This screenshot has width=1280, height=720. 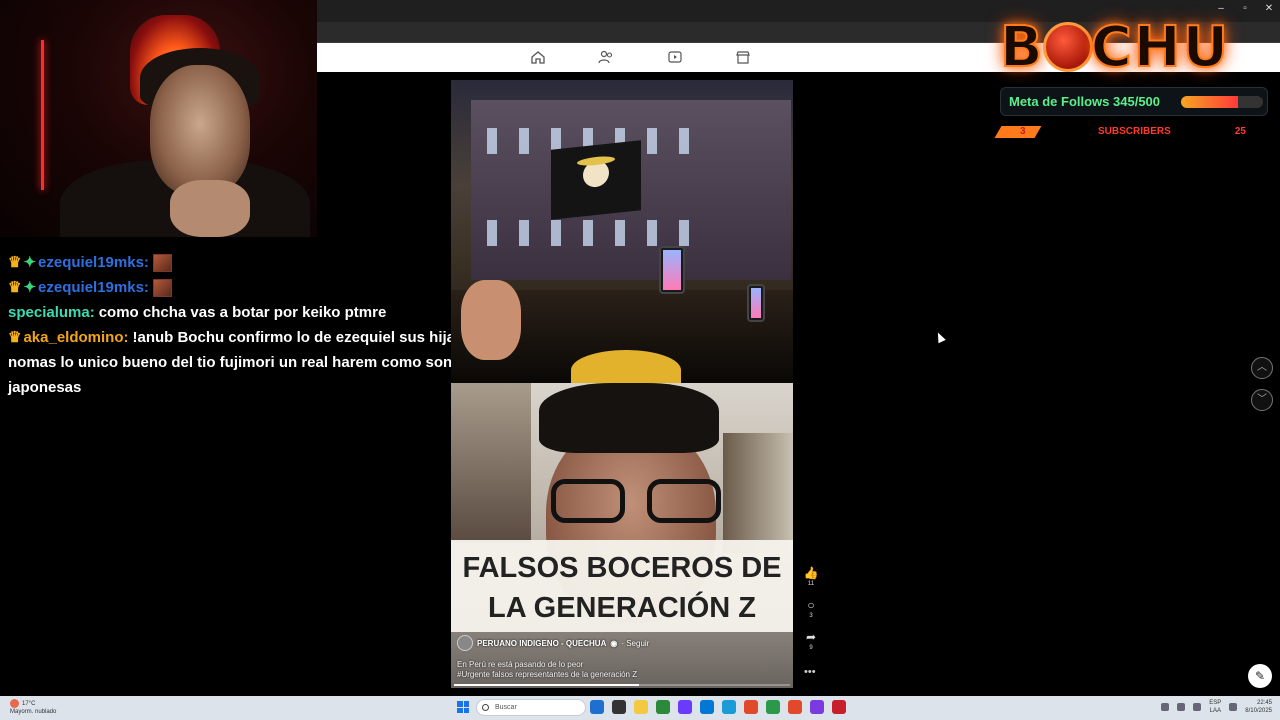 I want to click on led-strip, so click(x=42, y=115).